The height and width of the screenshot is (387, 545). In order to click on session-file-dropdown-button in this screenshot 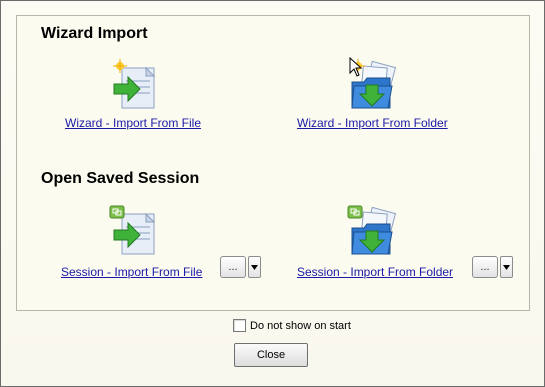, I will do `click(254, 267)`.